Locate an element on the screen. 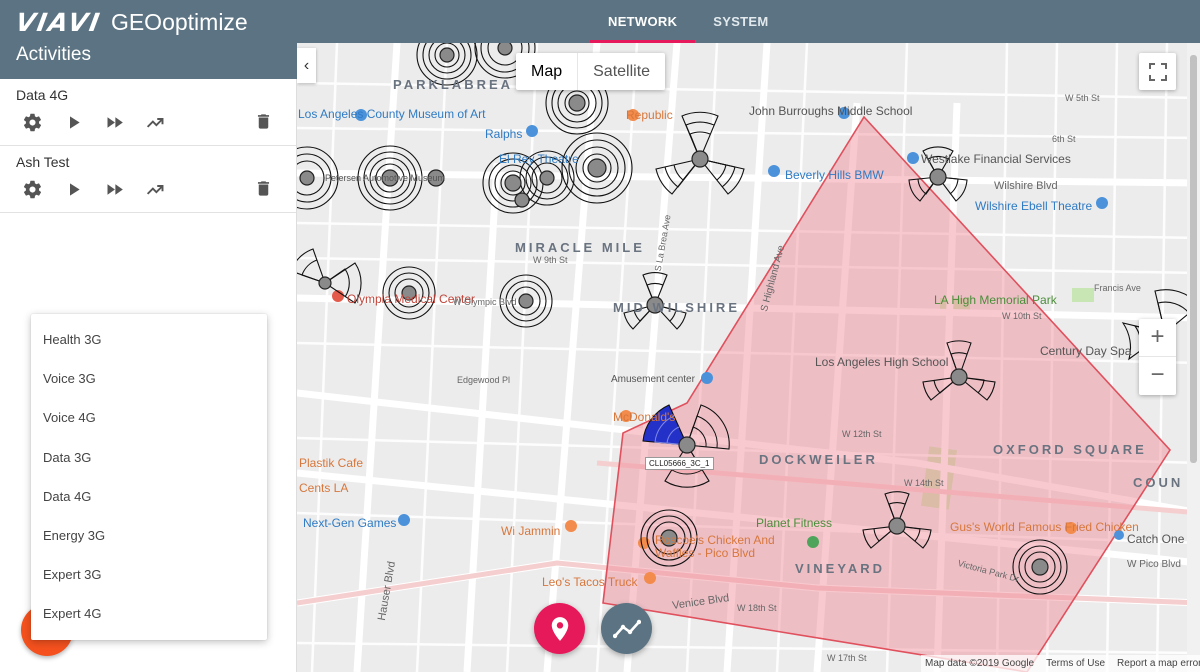  activity-item: Data 4G is located at coordinates (148, 112).